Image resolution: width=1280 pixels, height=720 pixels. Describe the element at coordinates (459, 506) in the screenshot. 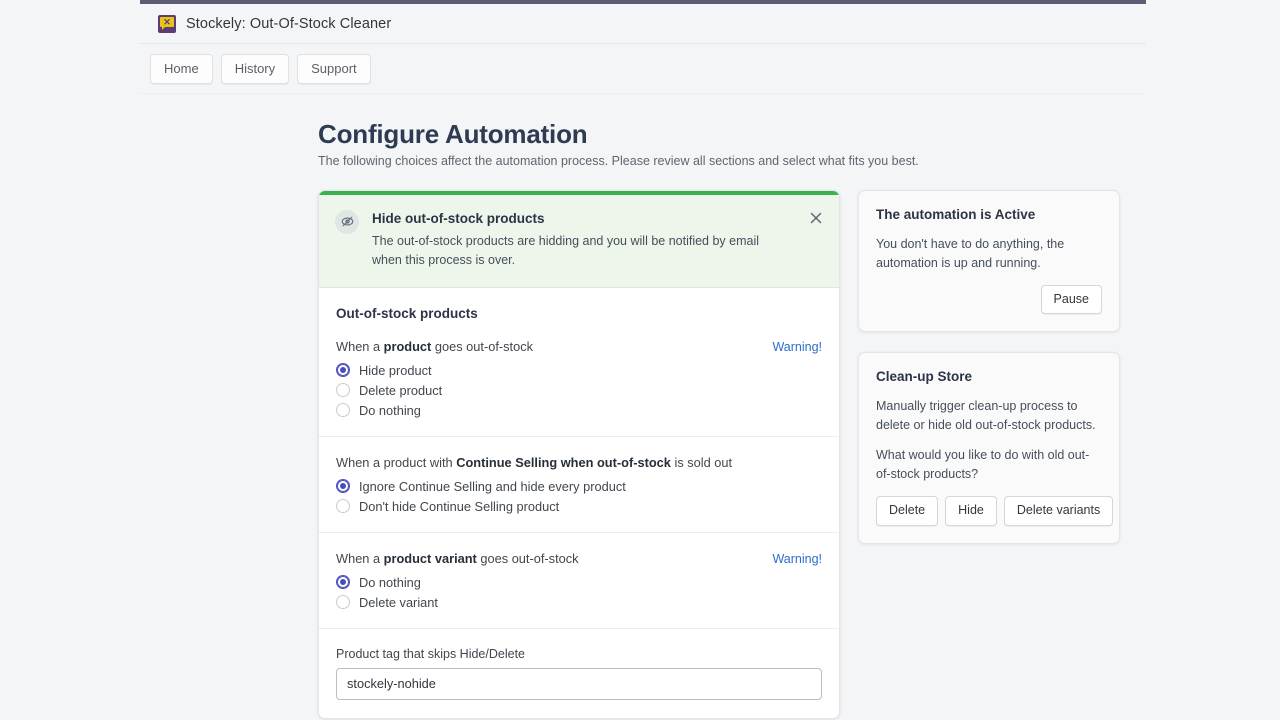

I see `radio-label: Don't hide Continue Selling product` at that location.